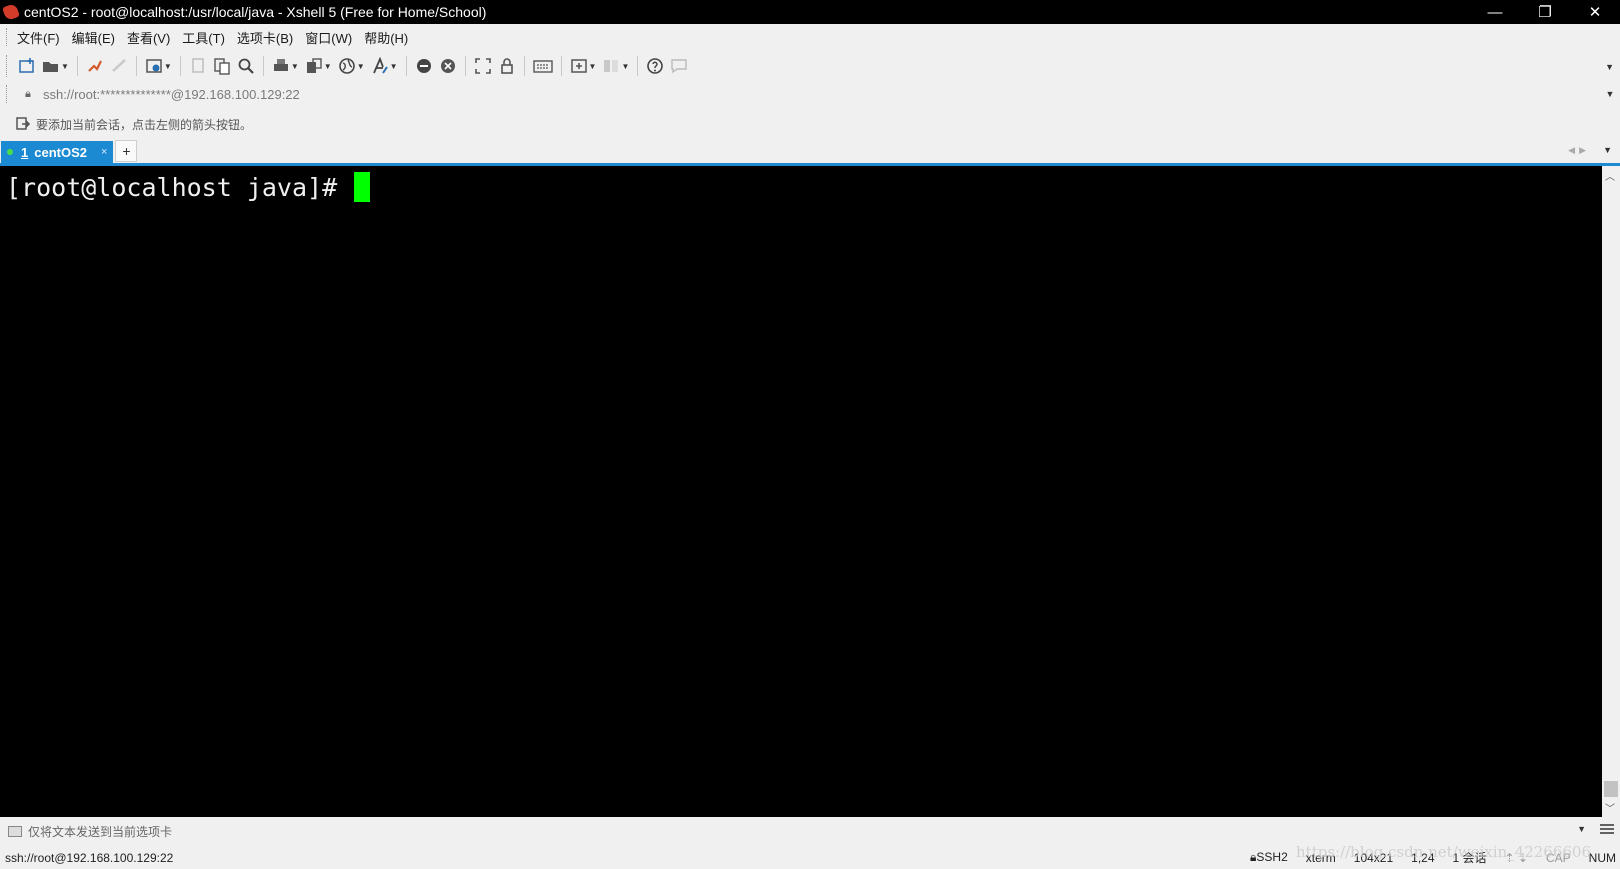 This screenshot has width=1620, height=869. What do you see at coordinates (1611, 491) in the screenshot?
I see `terminal-scrollbar: ︿ ﹀` at bounding box center [1611, 491].